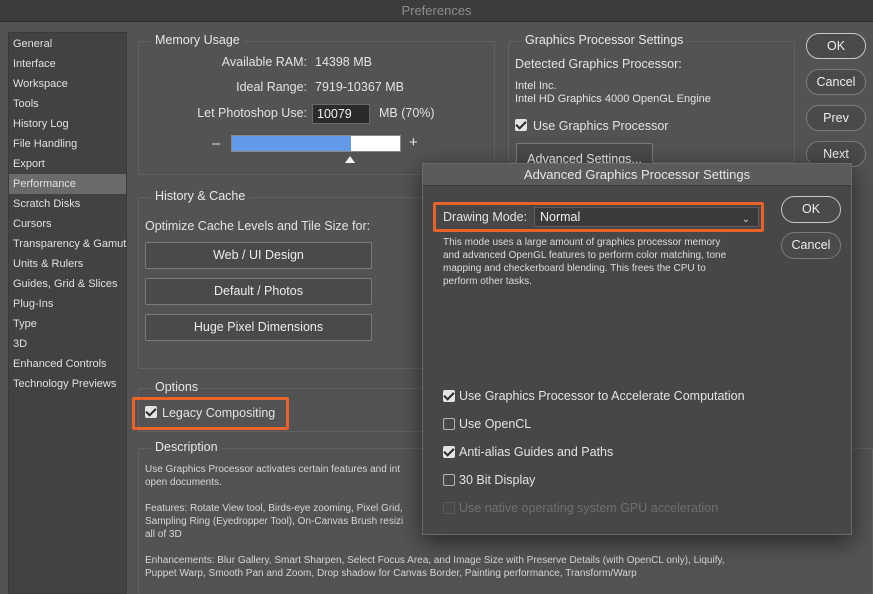  I want to click on sidebar-item-technology-previews: Technology Previews, so click(67, 384).